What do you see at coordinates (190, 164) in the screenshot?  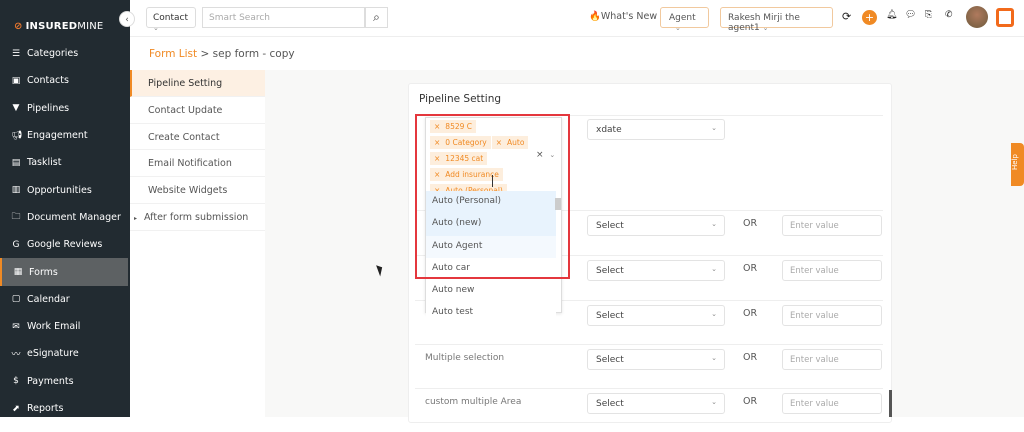 I see `form-nav-label: Email Notification` at bounding box center [190, 164].